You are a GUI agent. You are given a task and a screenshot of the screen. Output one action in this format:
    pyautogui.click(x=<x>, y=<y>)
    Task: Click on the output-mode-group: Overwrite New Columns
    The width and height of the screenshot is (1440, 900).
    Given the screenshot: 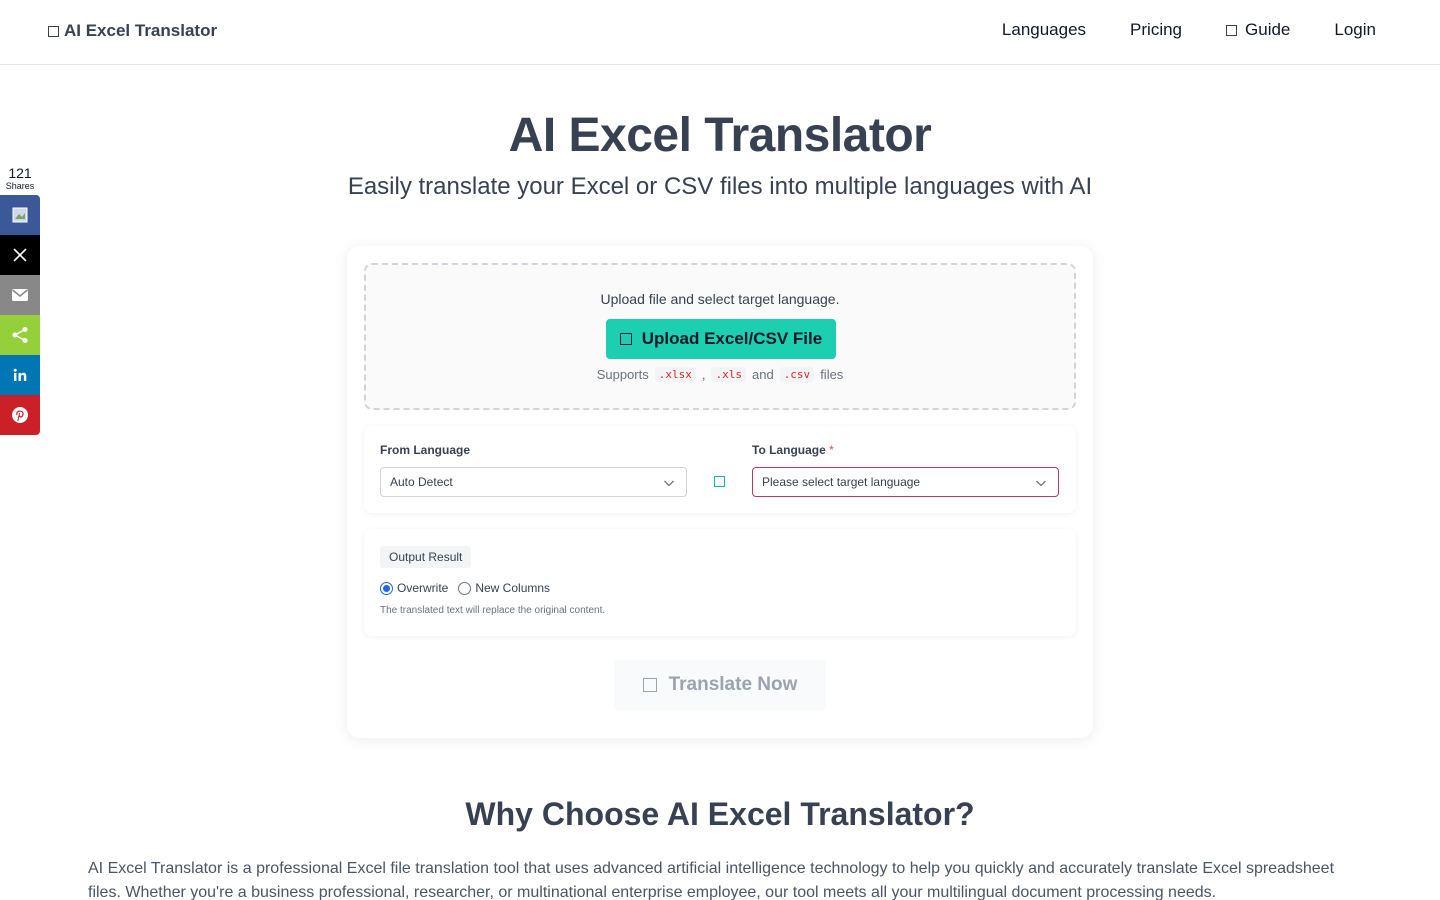 What is the action you would take?
    pyautogui.click(x=465, y=588)
    